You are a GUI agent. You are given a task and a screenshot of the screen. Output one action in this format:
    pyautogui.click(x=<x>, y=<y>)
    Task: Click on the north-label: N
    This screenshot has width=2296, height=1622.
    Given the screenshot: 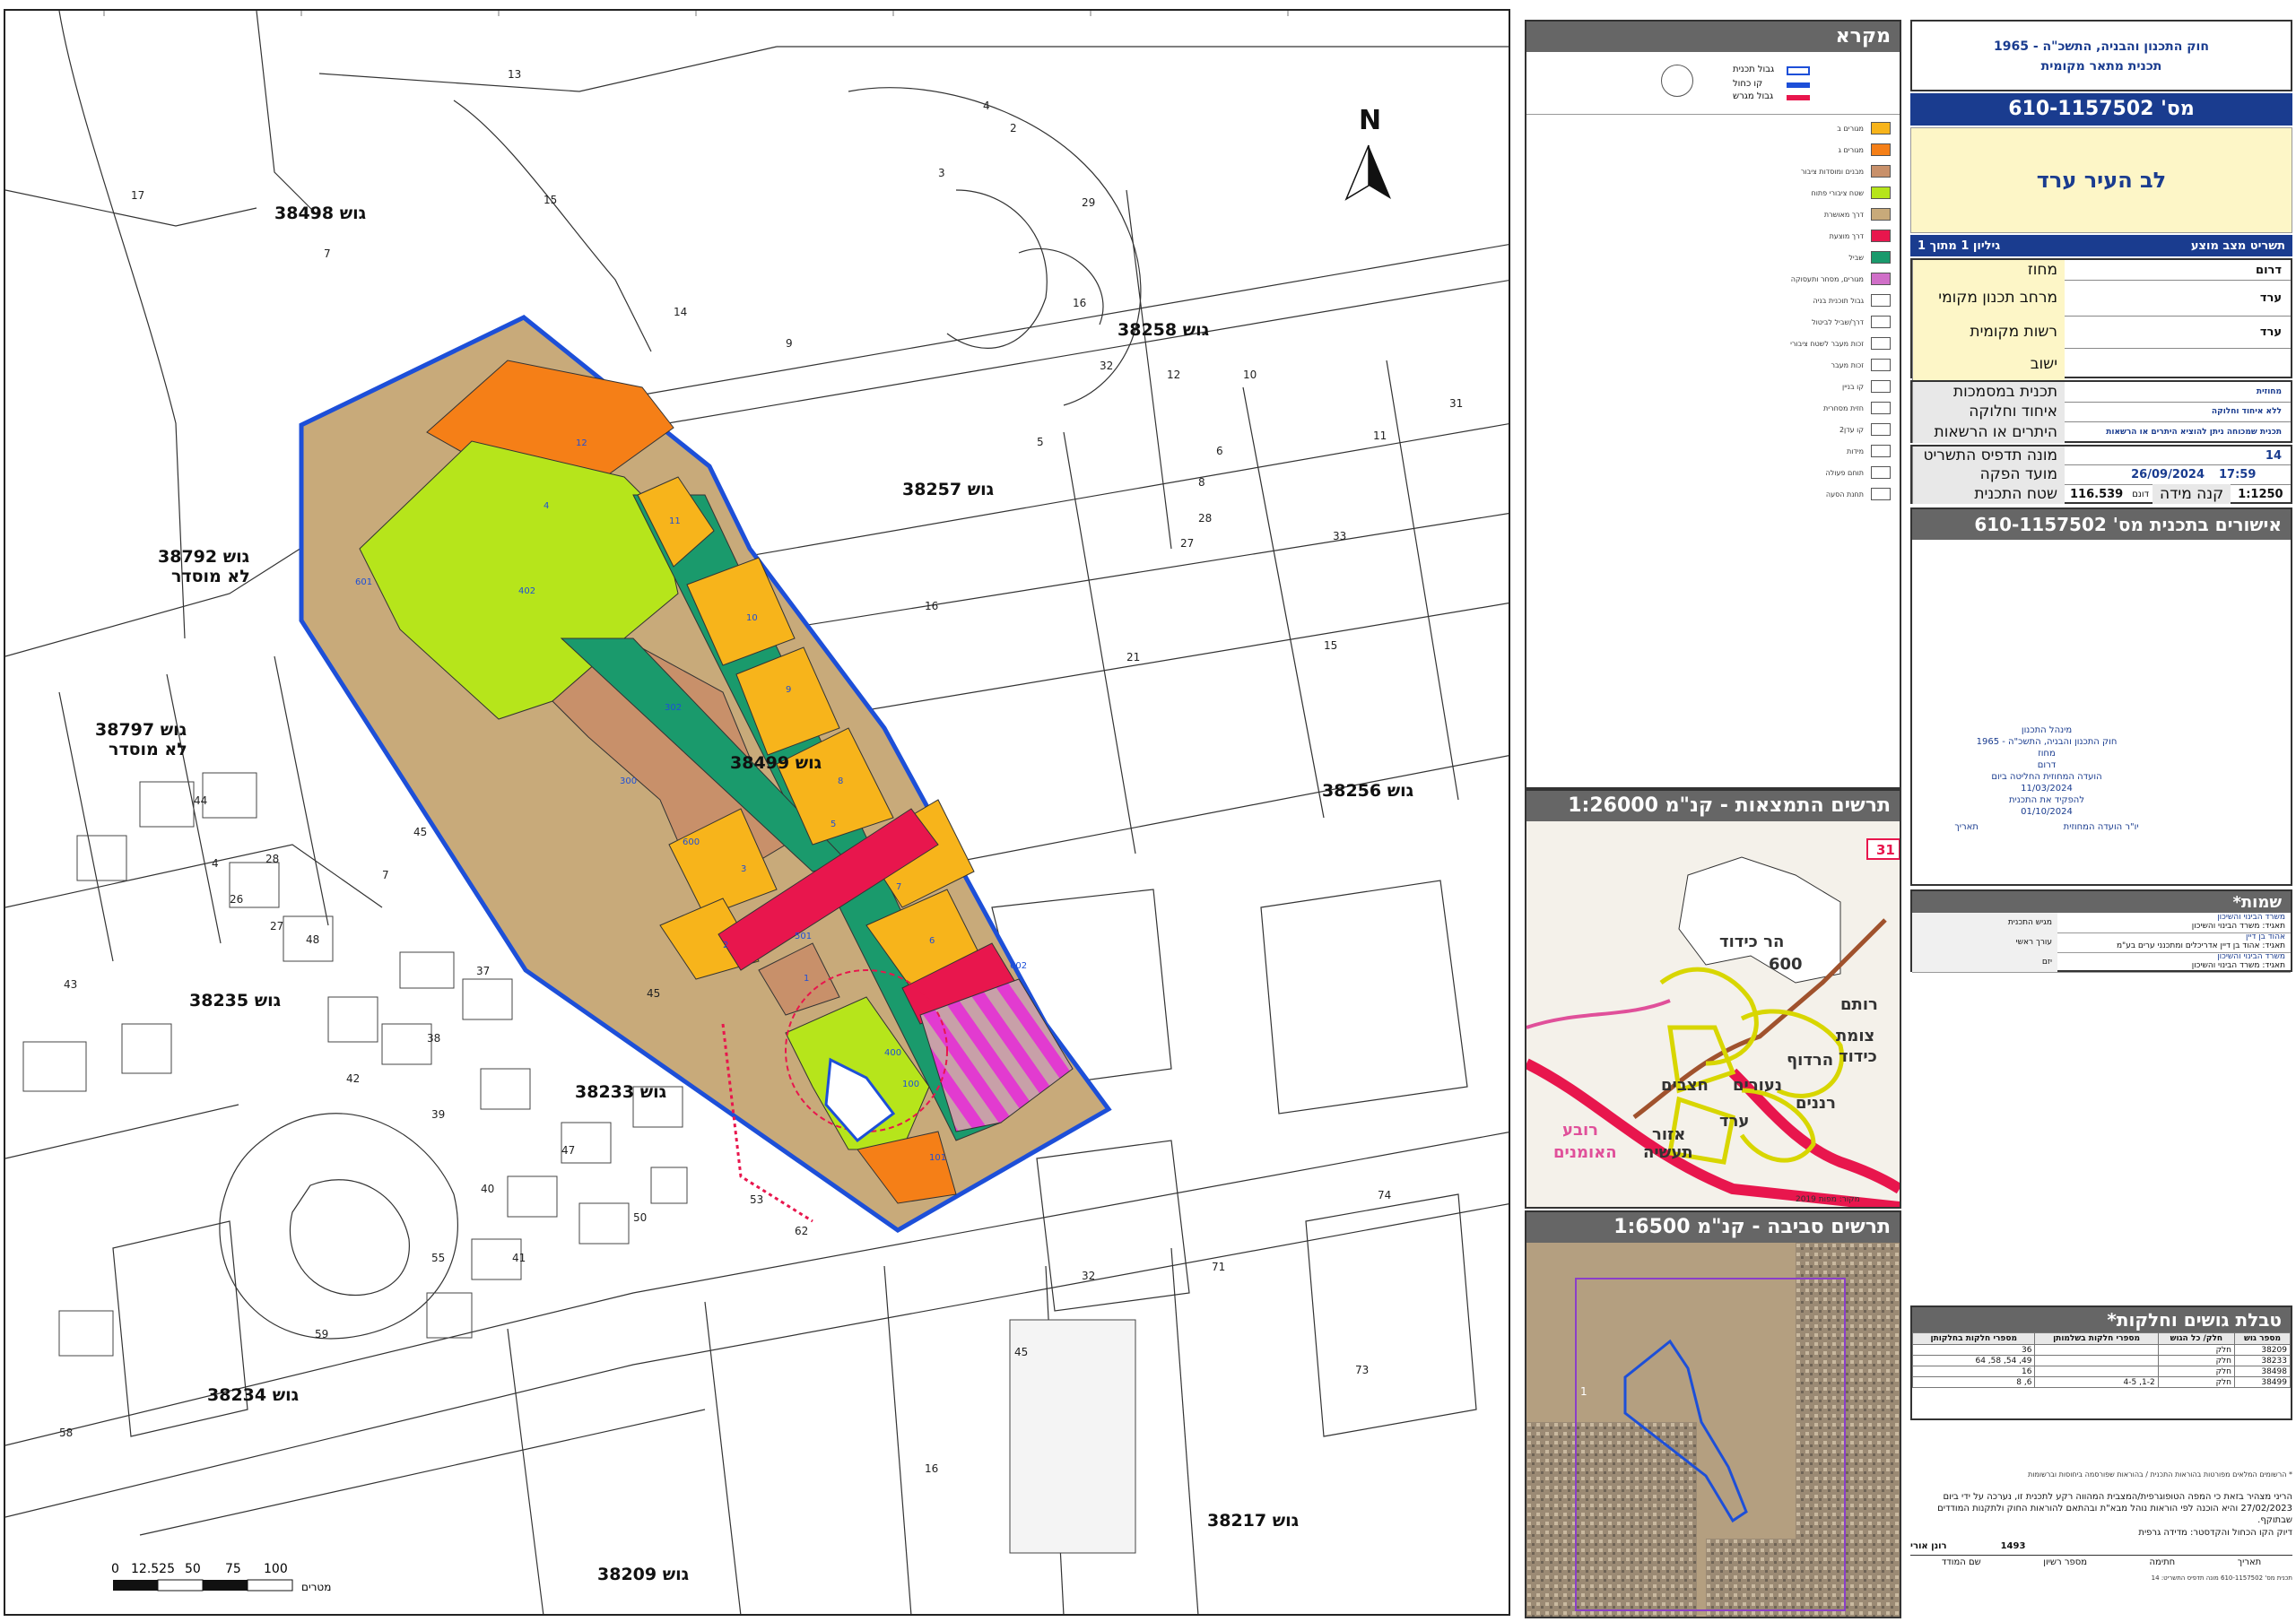 What is the action you would take?
    pyautogui.click(x=1370, y=120)
    